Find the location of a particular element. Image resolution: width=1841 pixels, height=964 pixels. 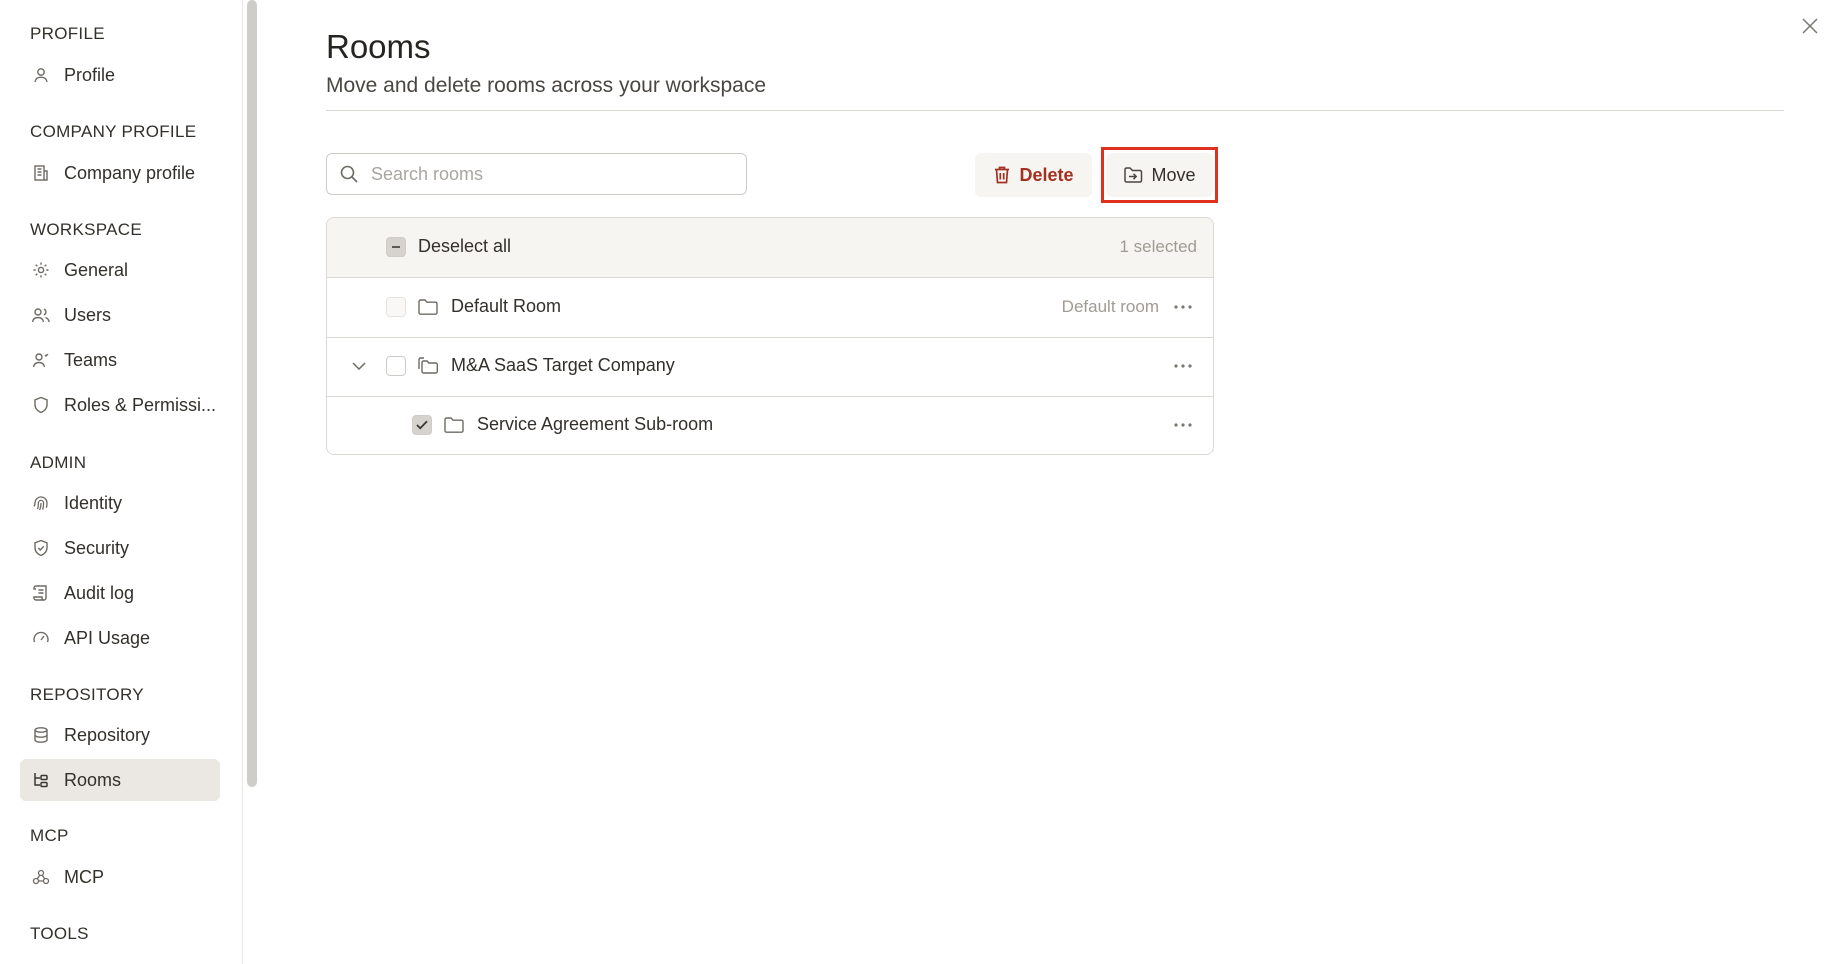

sidebar-item-label: Identity is located at coordinates (93, 502).